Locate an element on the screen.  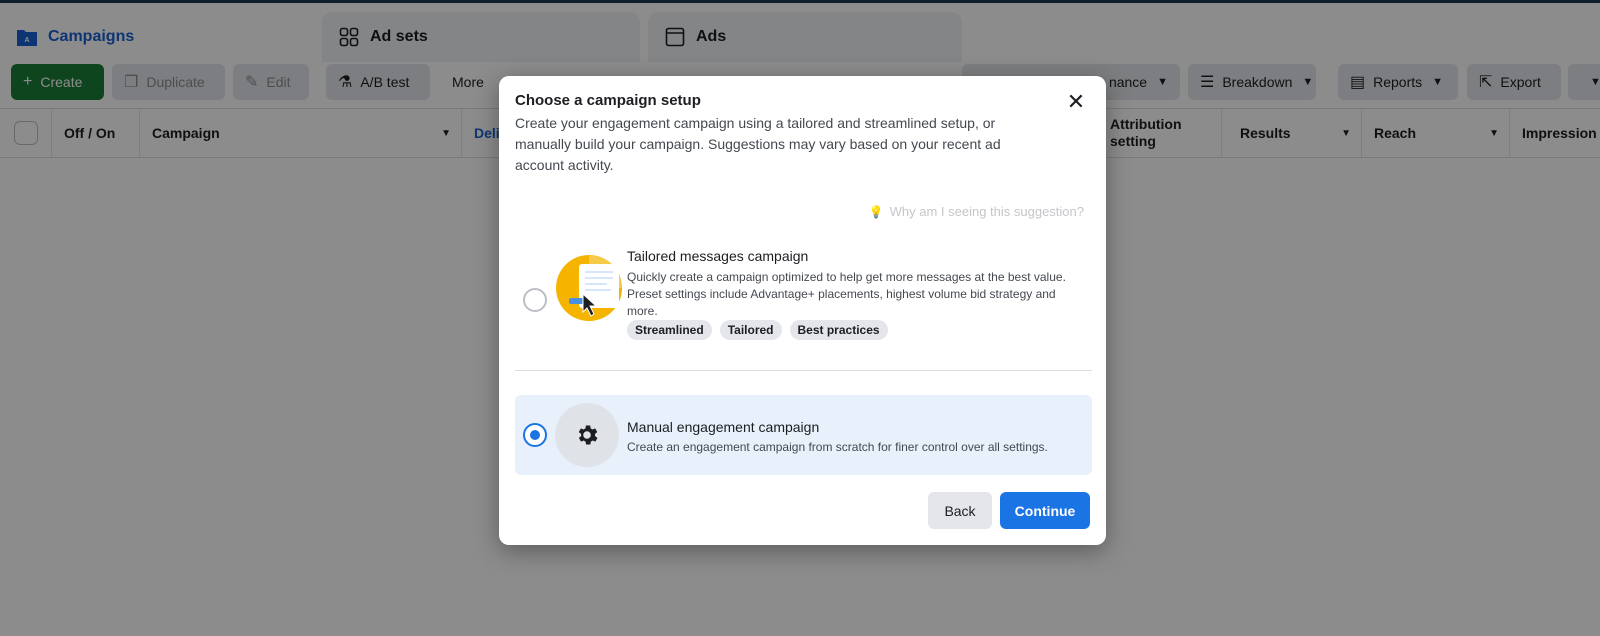
tag-tailored: Tailored is located at coordinates (750, 330).